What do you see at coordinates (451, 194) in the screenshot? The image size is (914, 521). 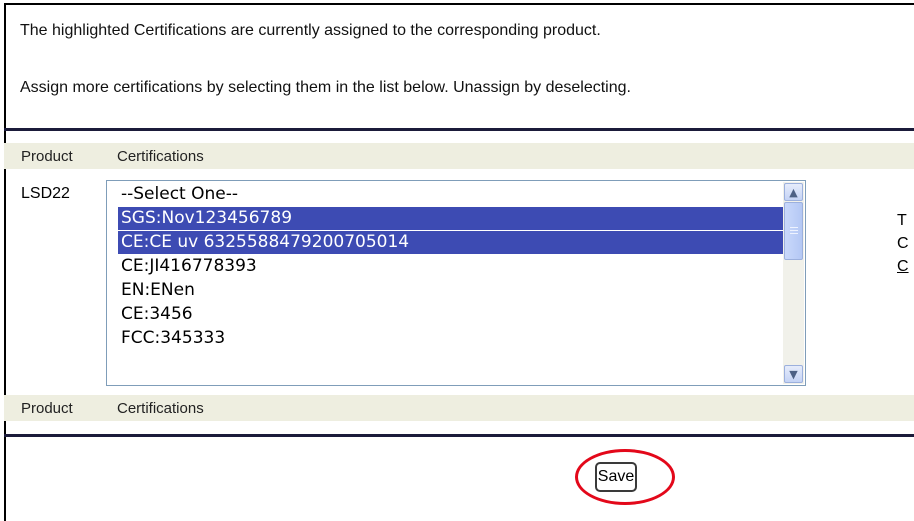 I see `certification-option: --Select One--` at bounding box center [451, 194].